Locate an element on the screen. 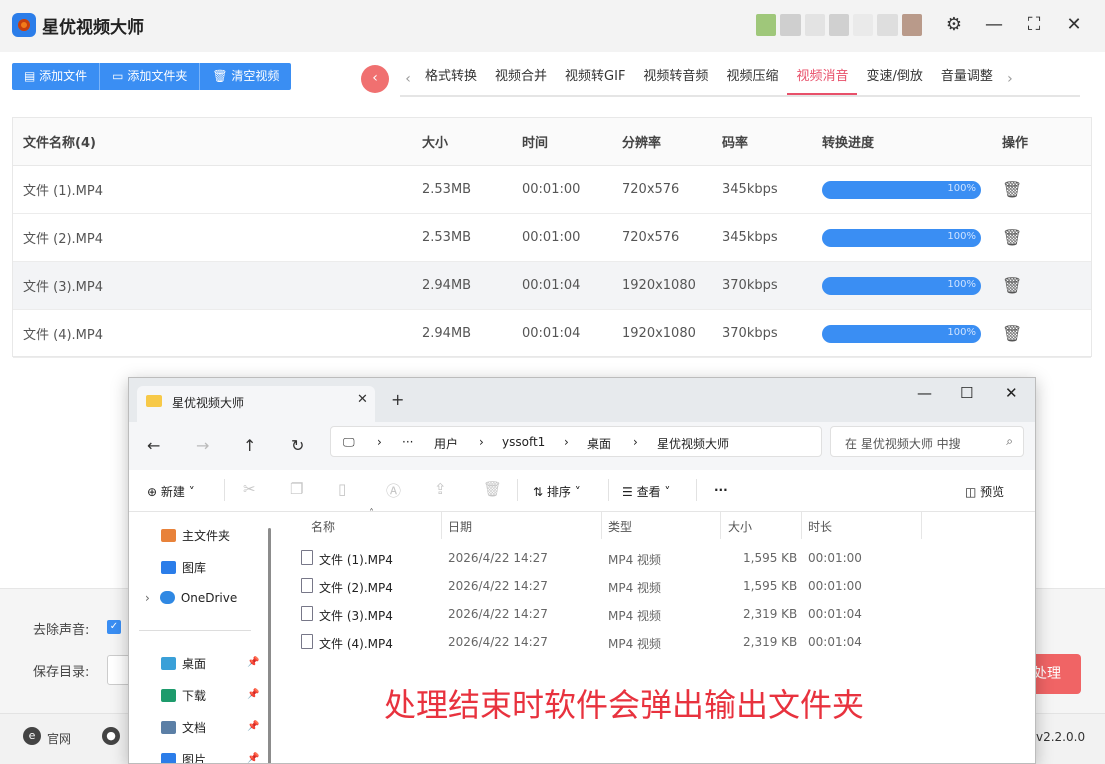  tab-video-merge: 视频合并 is located at coordinates (521, 79).